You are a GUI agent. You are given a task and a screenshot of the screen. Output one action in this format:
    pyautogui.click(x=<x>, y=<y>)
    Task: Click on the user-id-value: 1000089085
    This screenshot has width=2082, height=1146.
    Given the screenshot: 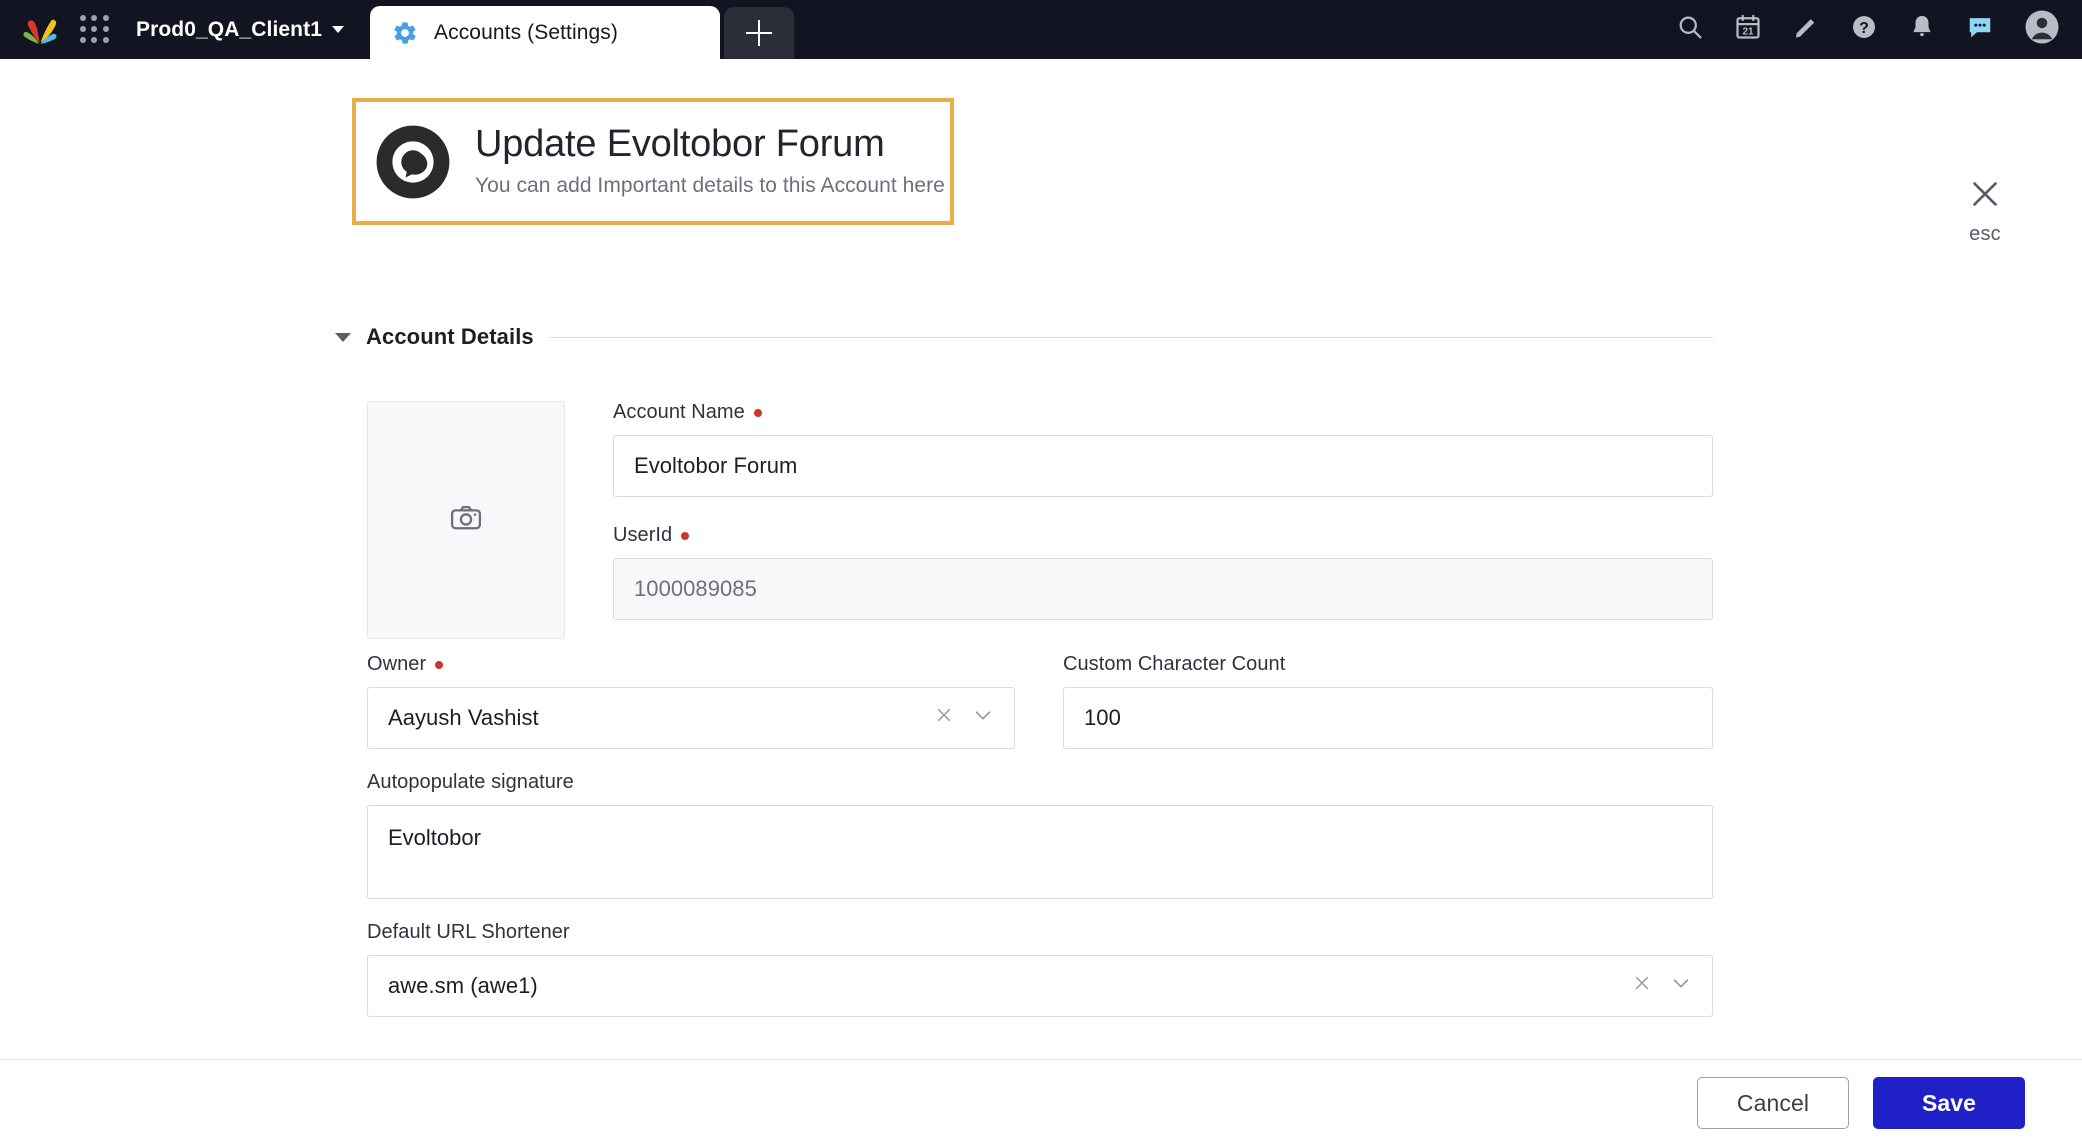 What is the action you would take?
    pyautogui.click(x=695, y=588)
    